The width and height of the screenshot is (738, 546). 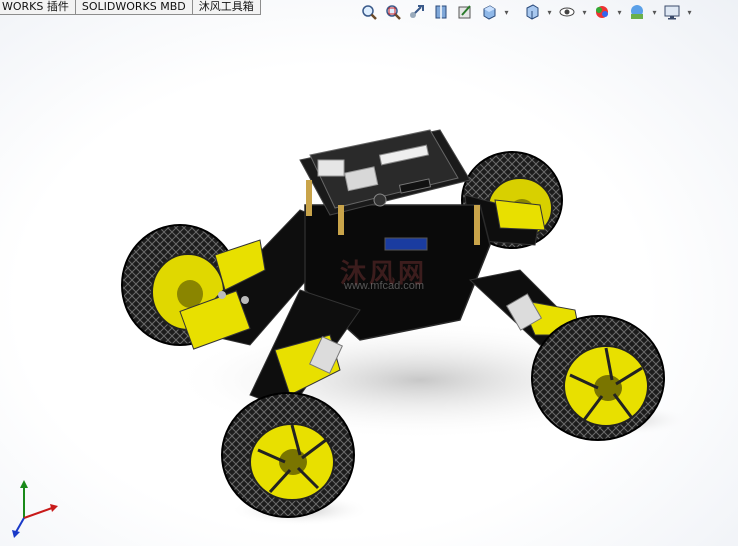 What do you see at coordinates (441, 12) in the screenshot?
I see `section-view-icon` at bounding box center [441, 12].